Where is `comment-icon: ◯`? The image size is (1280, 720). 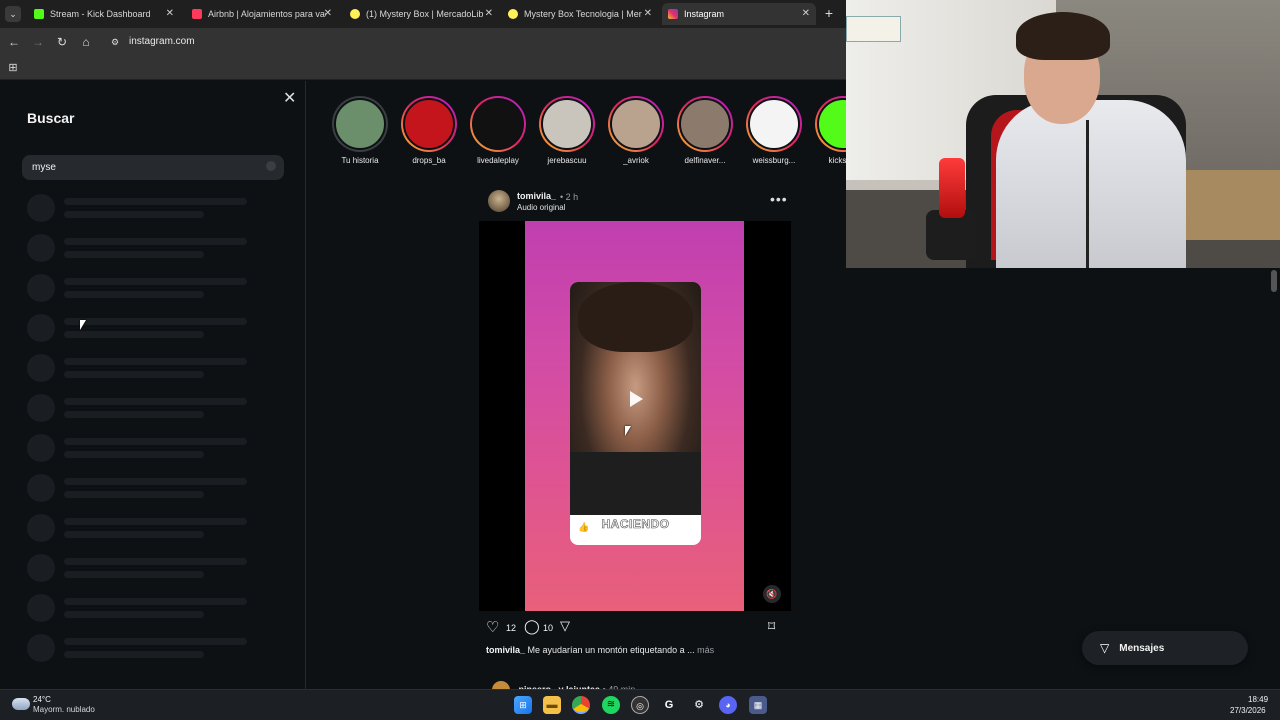
comment-icon: ◯ is located at coordinates (532, 626).